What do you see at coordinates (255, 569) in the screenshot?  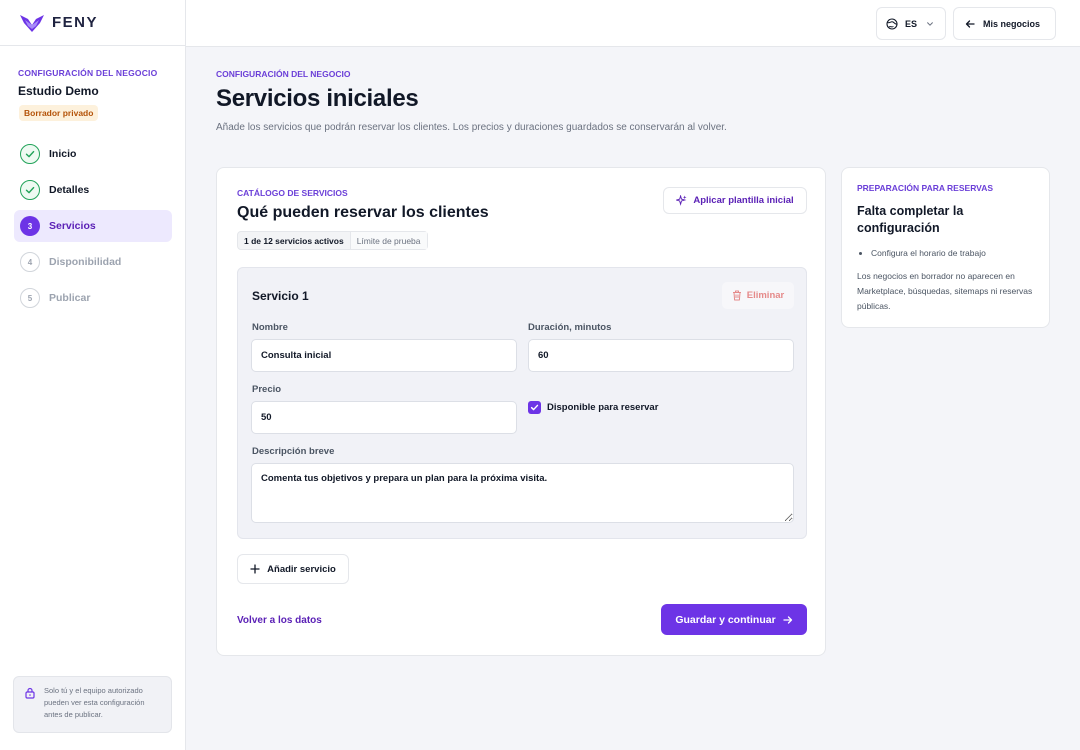 I see `plus-icon` at bounding box center [255, 569].